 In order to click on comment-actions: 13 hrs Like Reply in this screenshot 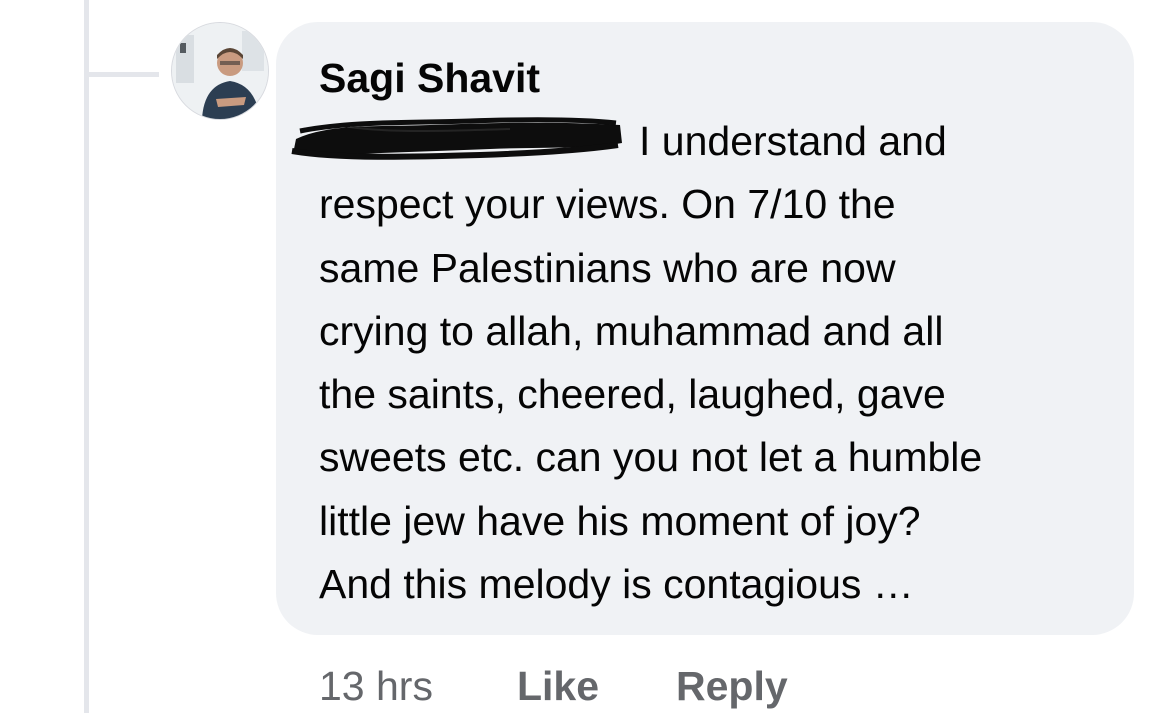, I will do `click(585, 686)`.